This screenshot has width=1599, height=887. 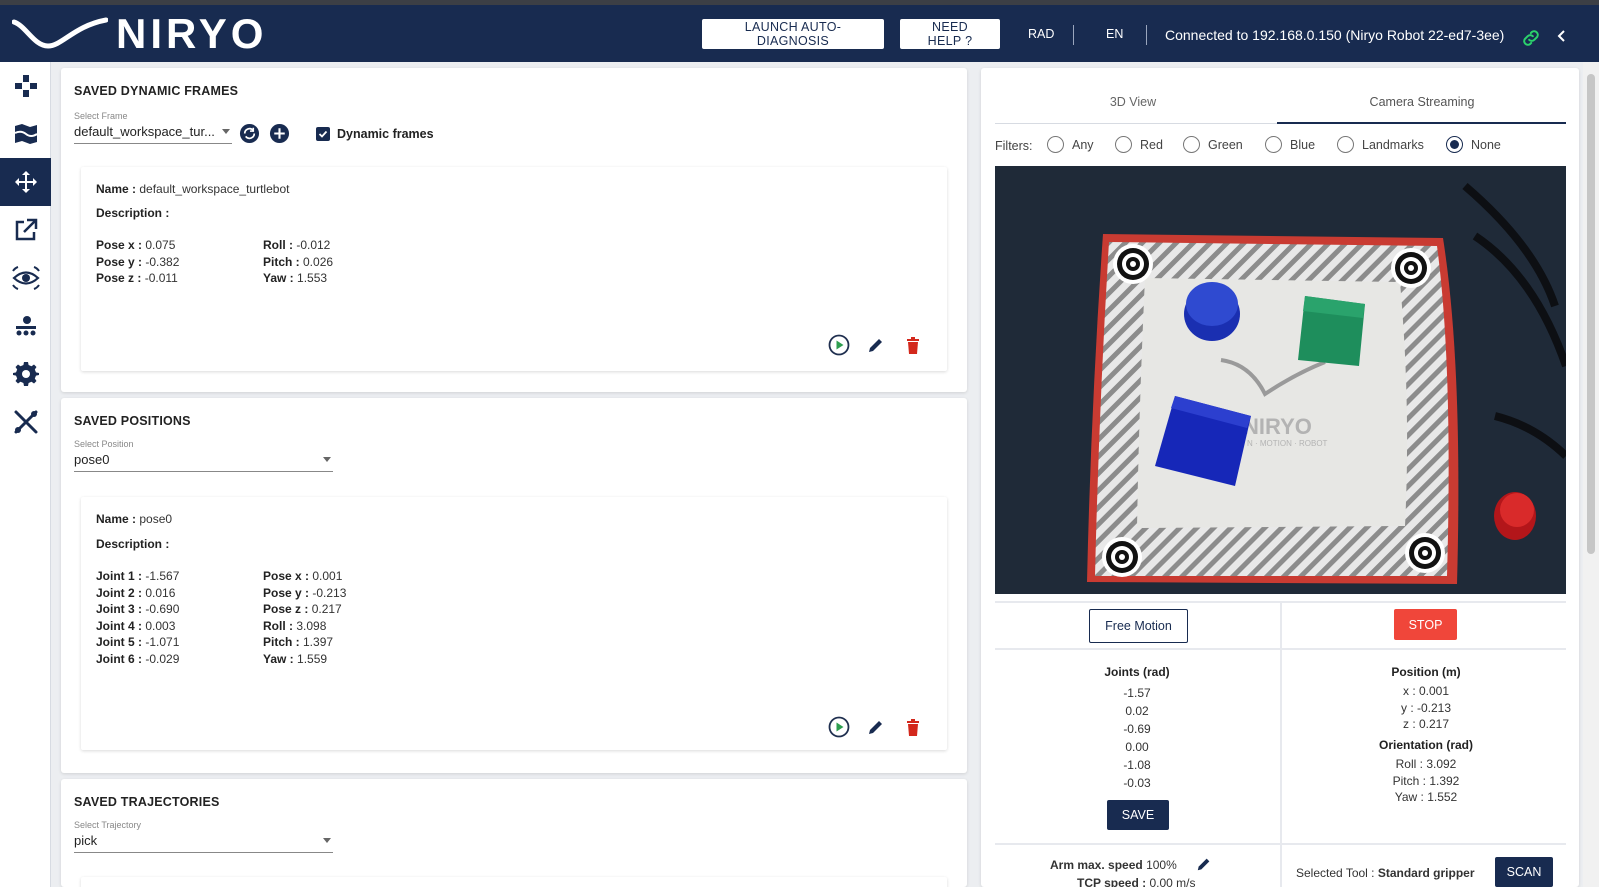 I want to click on link-icon, so click(x=1531, y=38).